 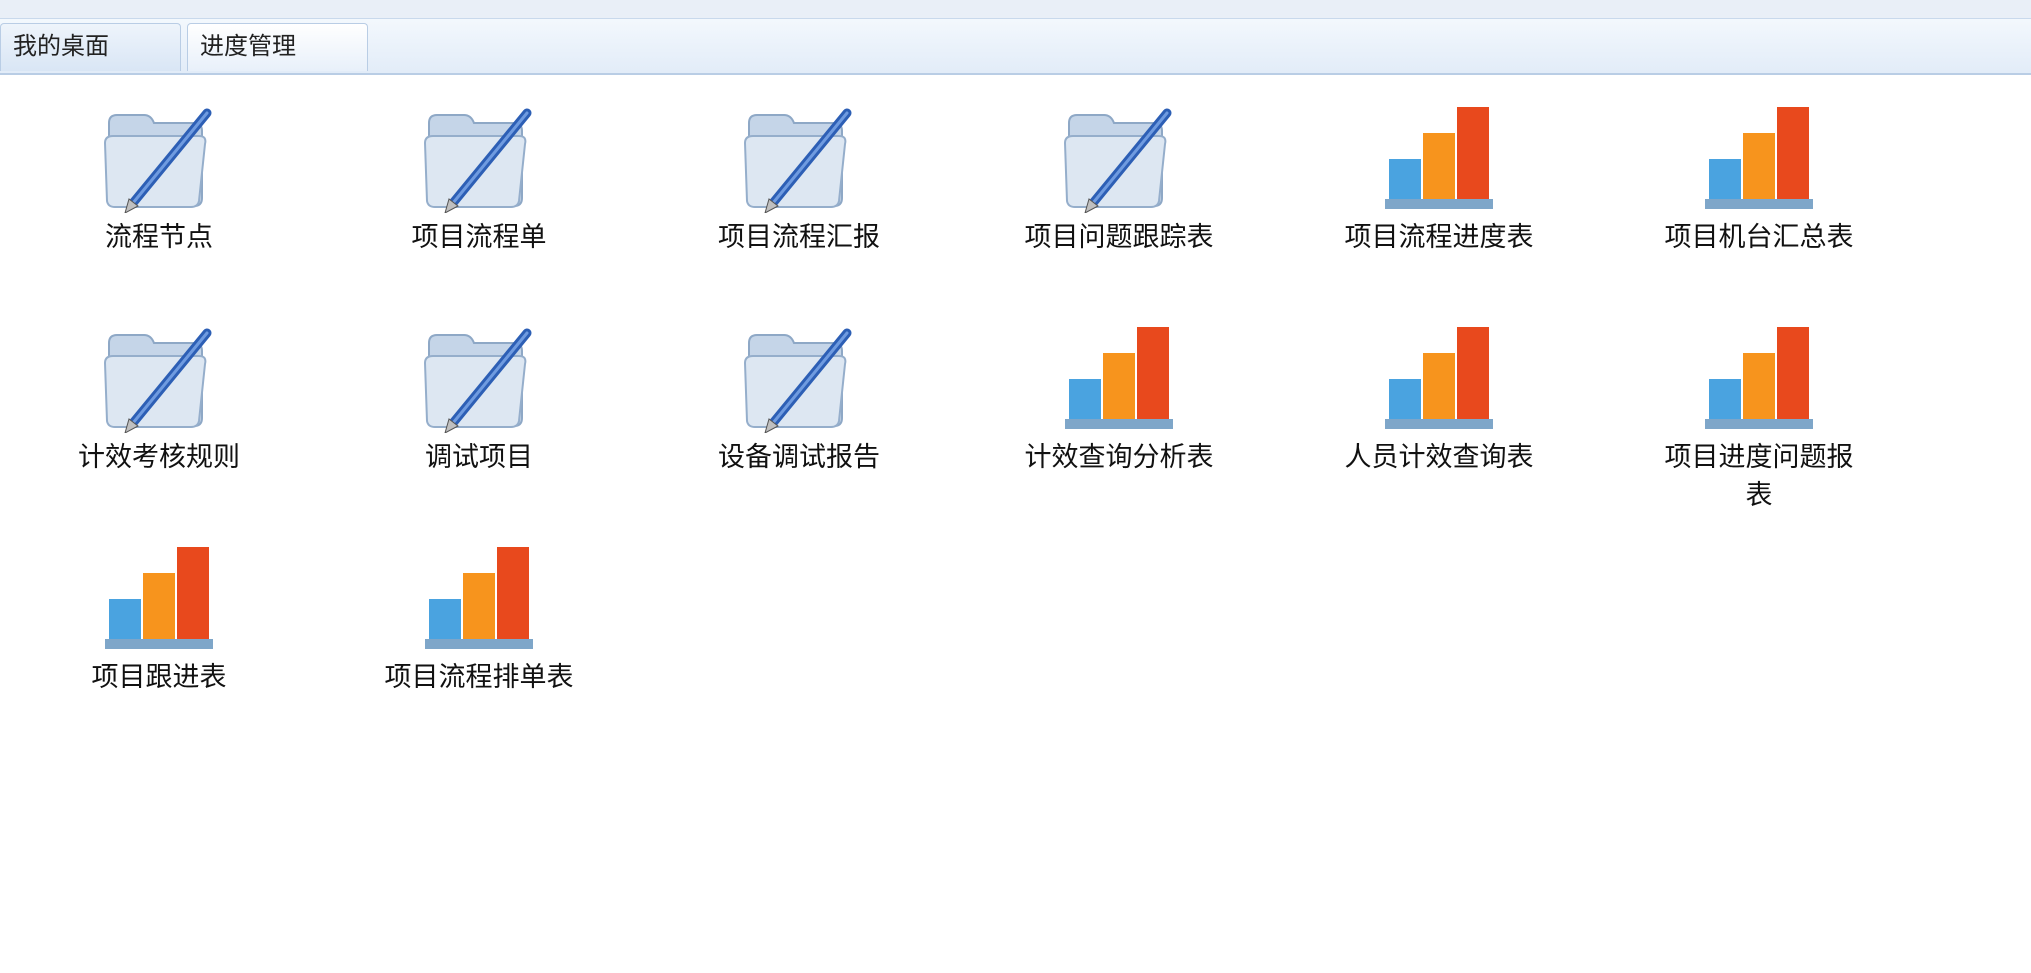 I want to click on desktop-item-label: 项目机台汇总表, so click(x=1759, y=237).